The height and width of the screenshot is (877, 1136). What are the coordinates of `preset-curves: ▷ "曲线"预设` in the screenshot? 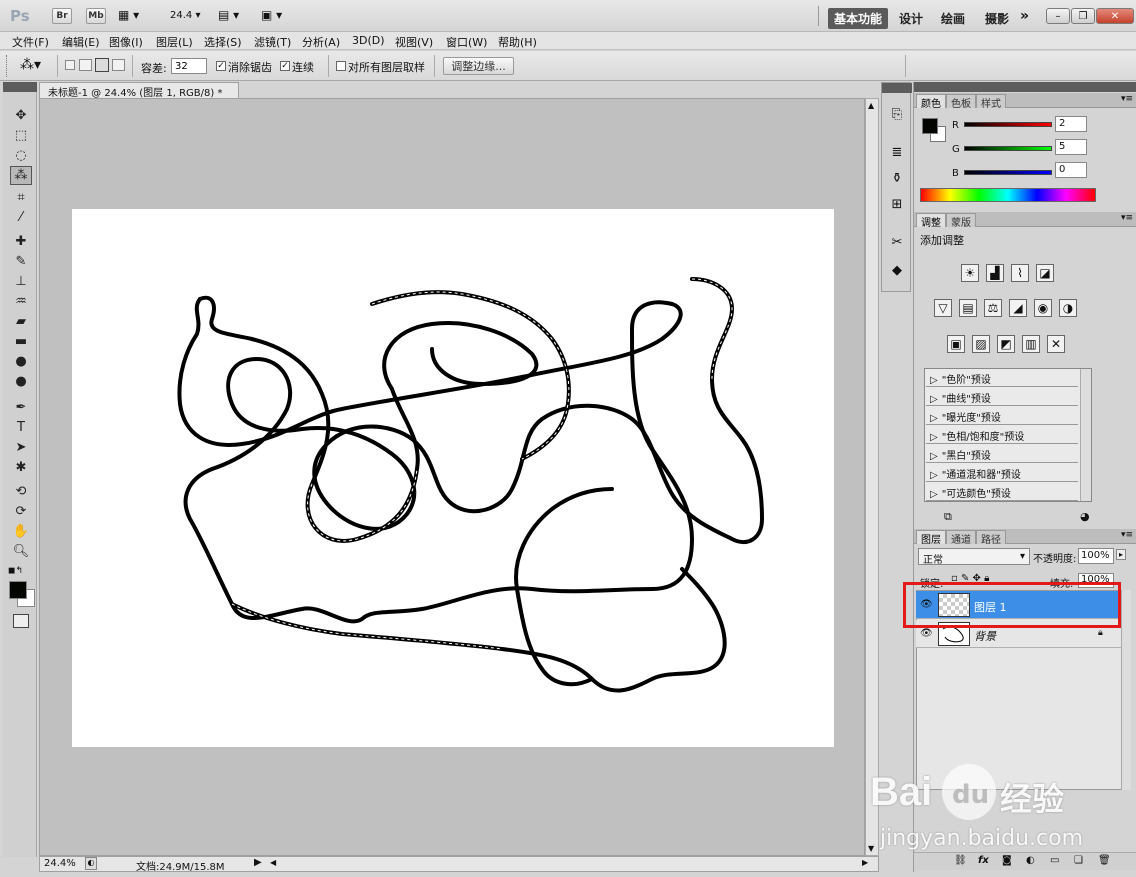 It's located at (1002, 397).